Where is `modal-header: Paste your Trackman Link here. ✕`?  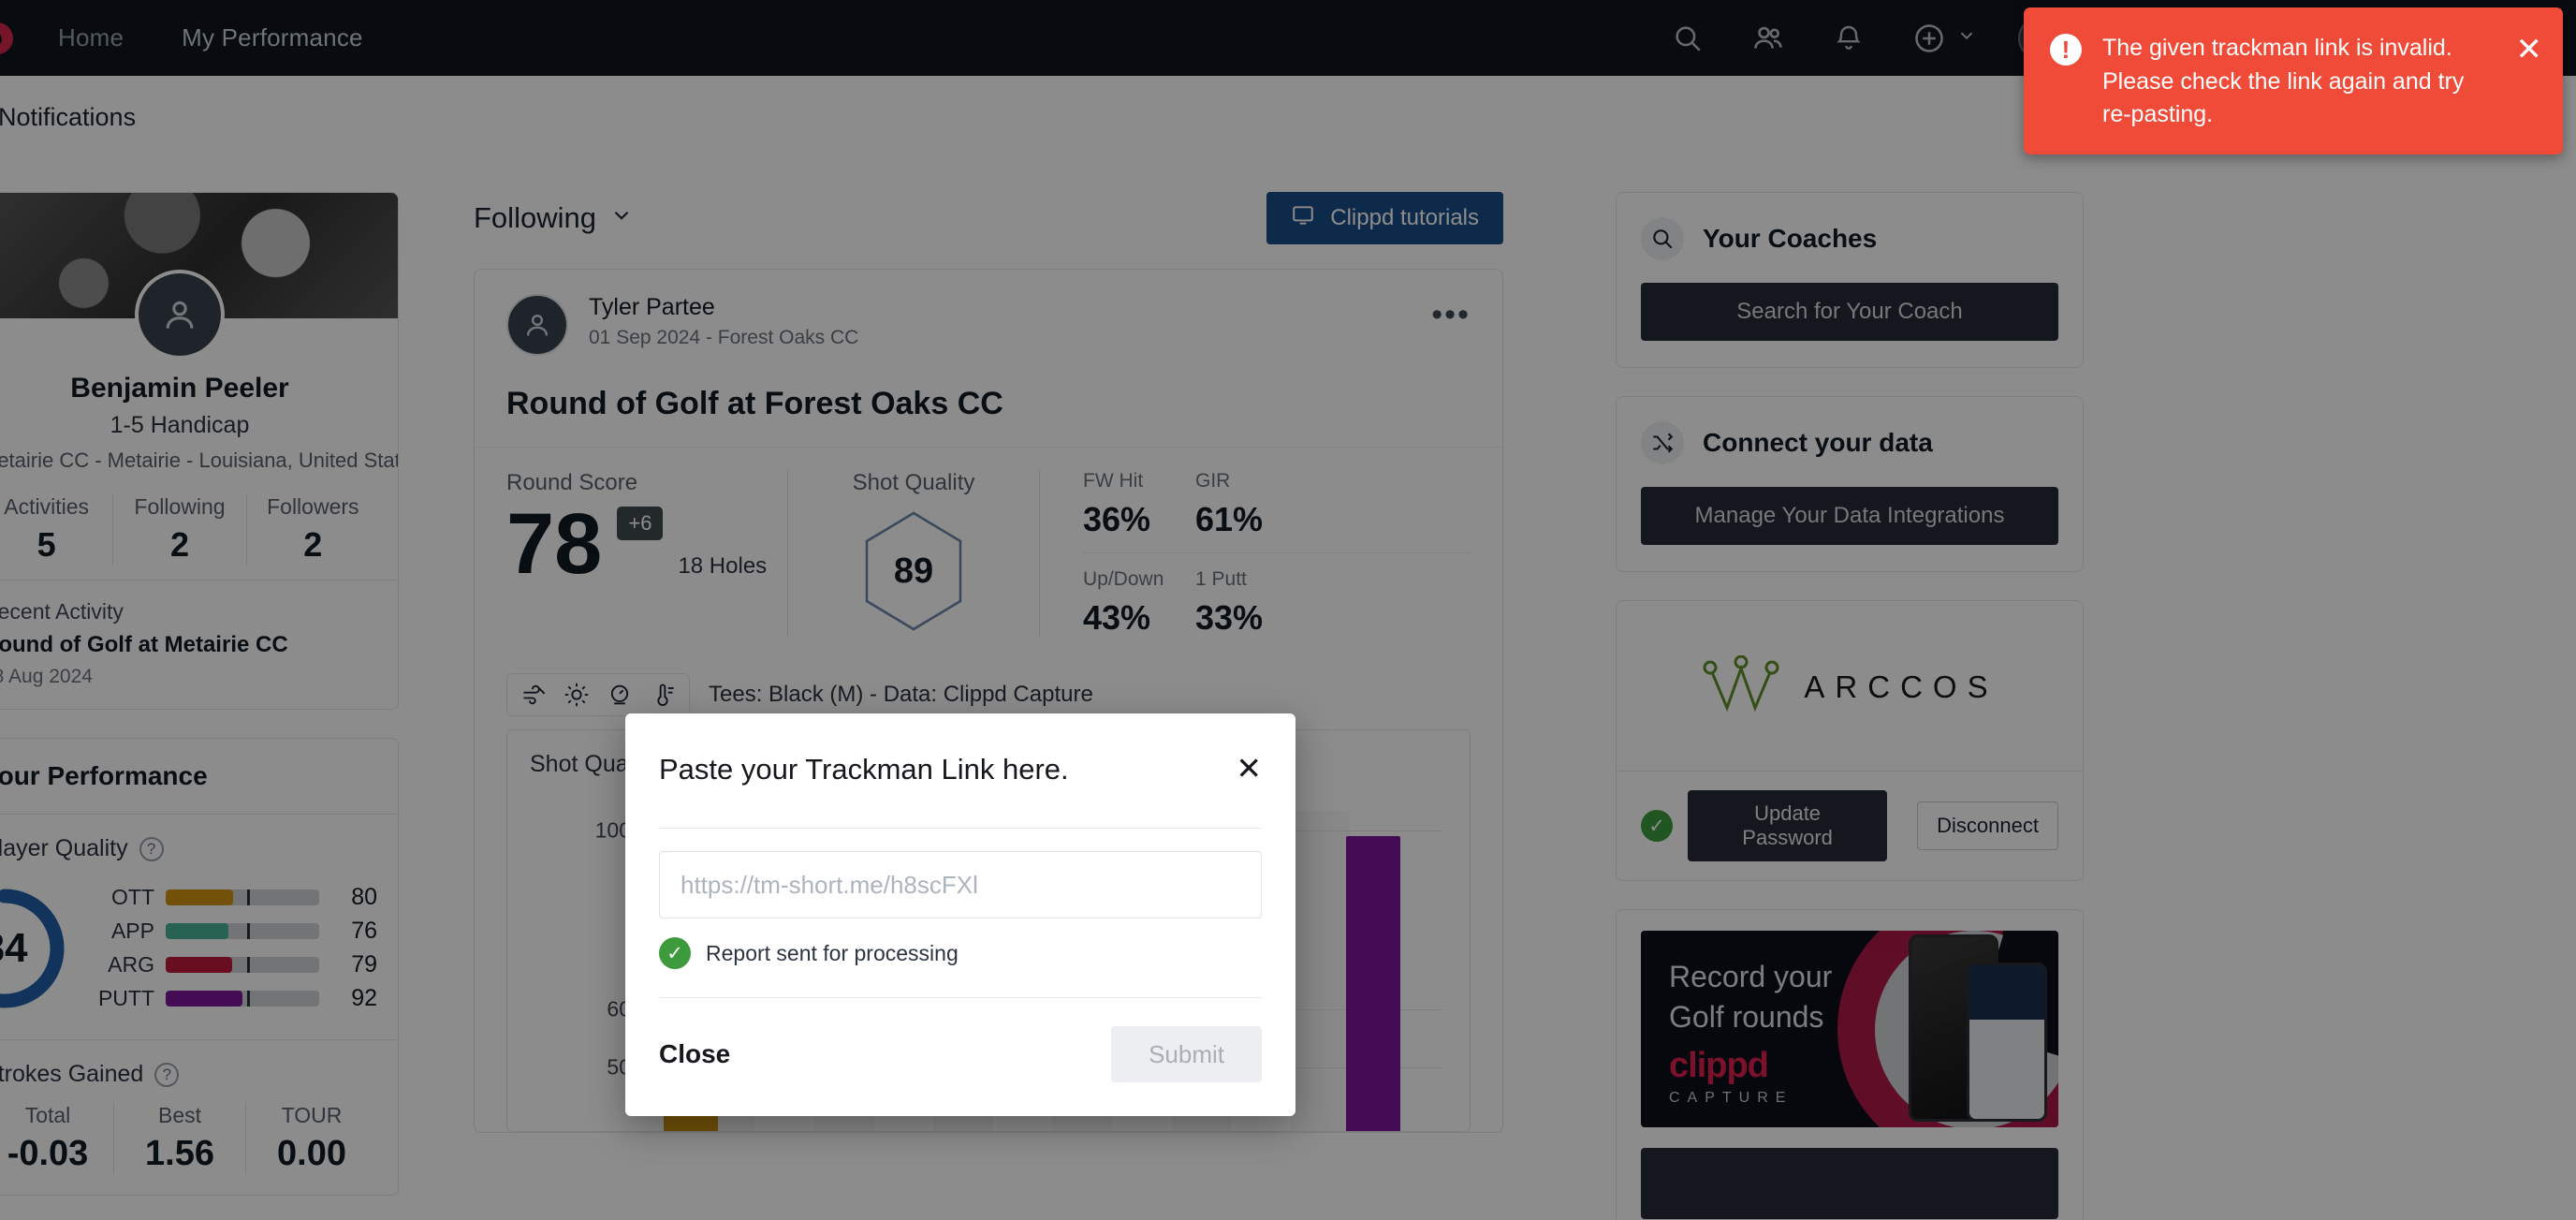 modal-header: Paste your Trackman Link here. ✕ is located at coordinates (961, 771).